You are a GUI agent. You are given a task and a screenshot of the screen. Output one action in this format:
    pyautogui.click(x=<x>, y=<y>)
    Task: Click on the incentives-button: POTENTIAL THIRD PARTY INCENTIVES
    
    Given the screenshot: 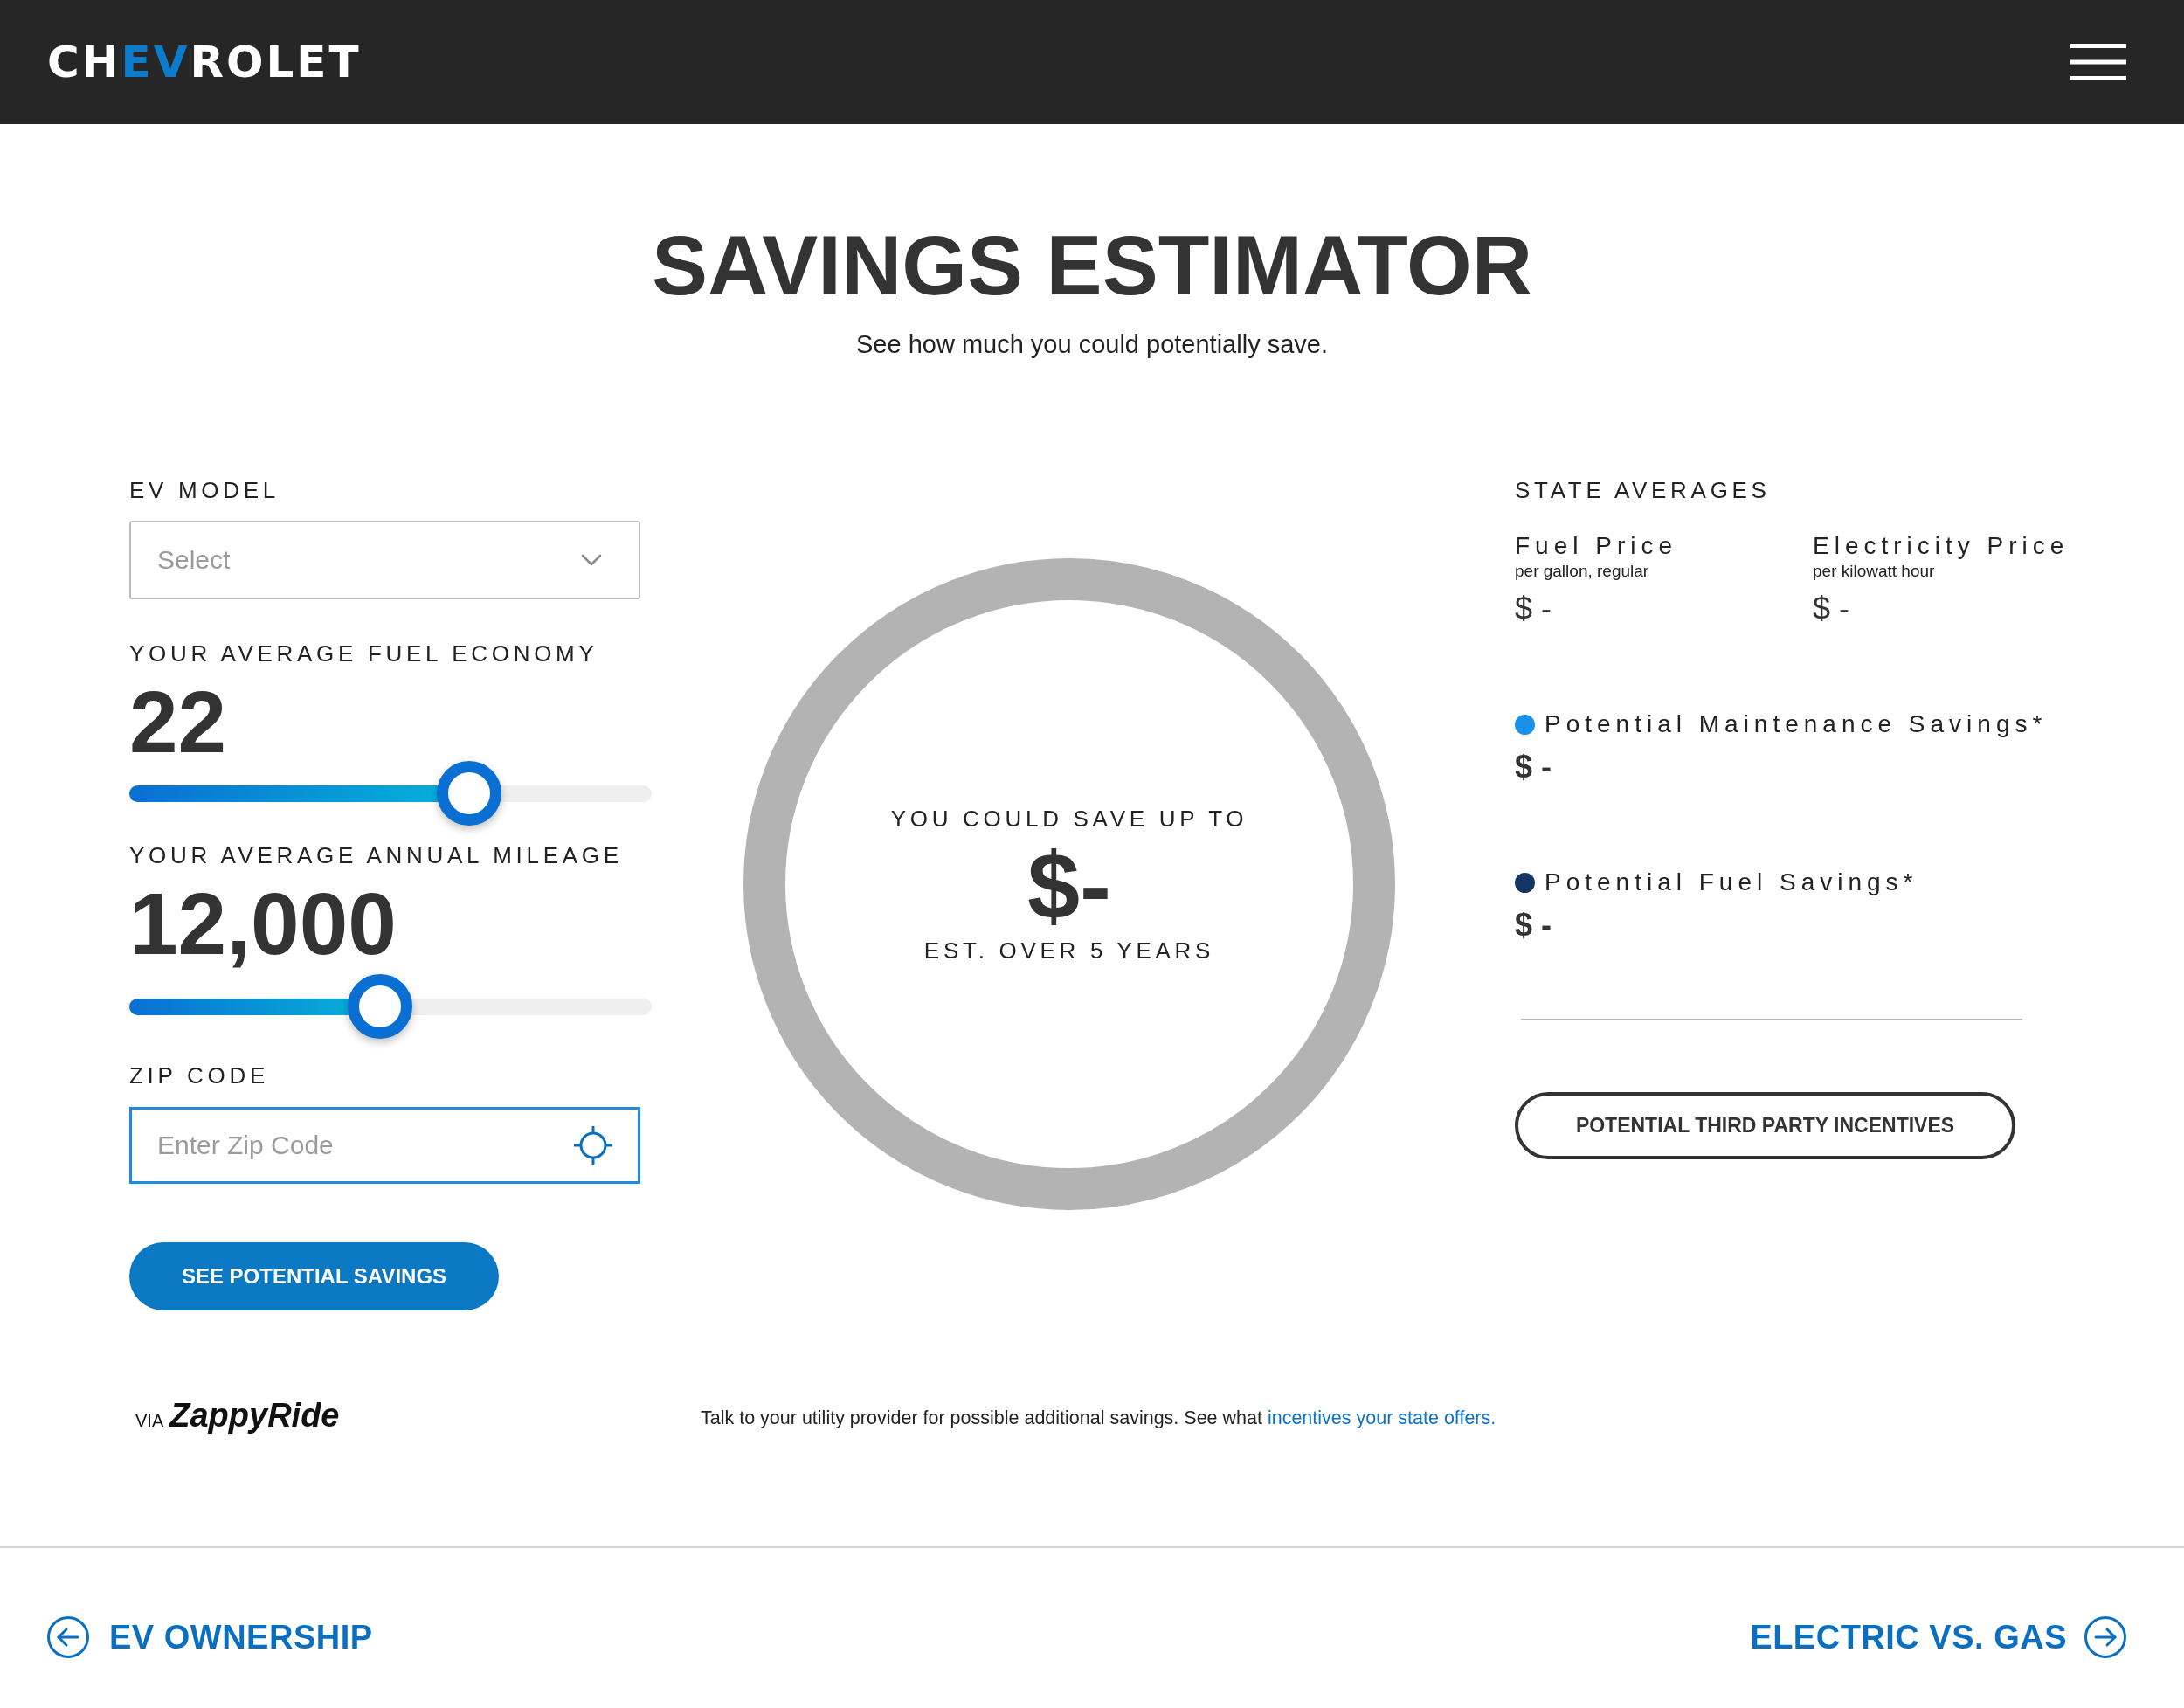 What is the action you would take?
    pyautogui.click(x=1765, y=1126)
    